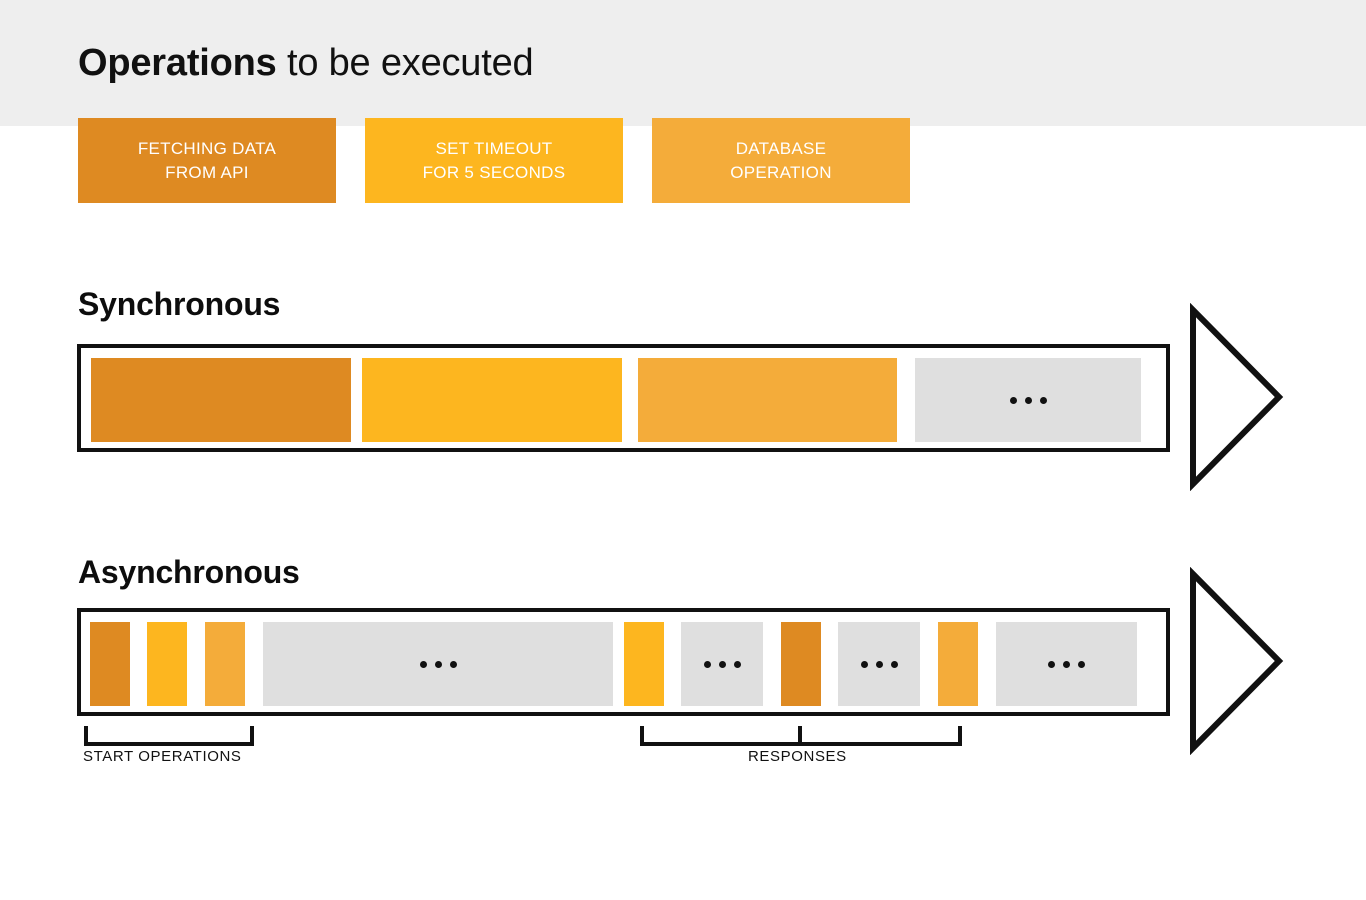  I want to click on section-title-asynchronous: Asynchronous, so click(189, 572).